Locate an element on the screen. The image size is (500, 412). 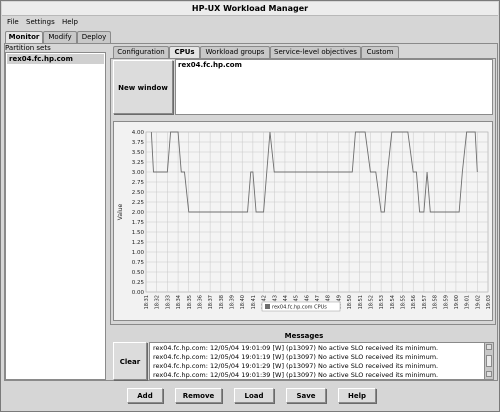
y-tick-label: 1.75 is located at coordinates (138, 223).